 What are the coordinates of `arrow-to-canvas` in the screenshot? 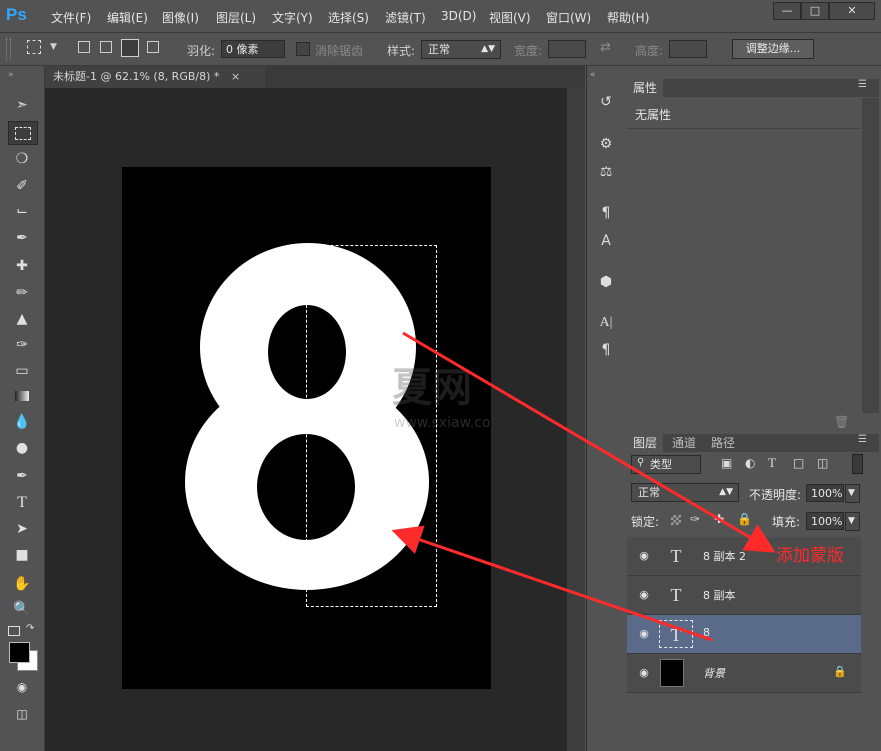 It's located at (552, 583).